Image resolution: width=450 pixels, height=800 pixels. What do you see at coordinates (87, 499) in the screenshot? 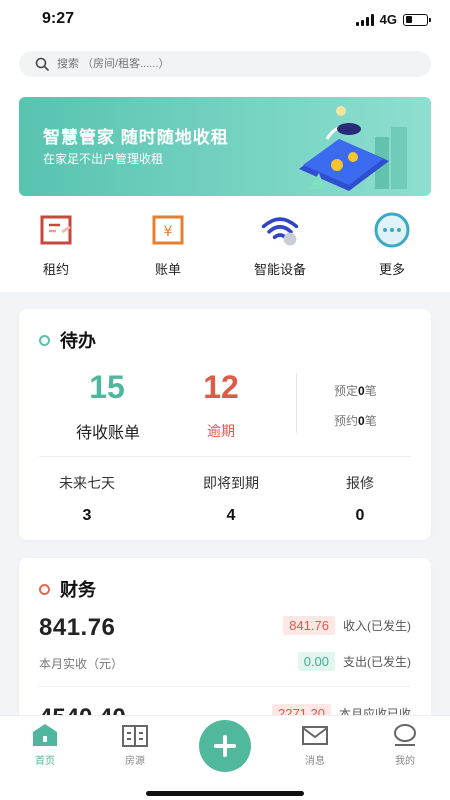
I see `stat-next-seven-days: 未来七天 3` at bounding box center [87, 499].